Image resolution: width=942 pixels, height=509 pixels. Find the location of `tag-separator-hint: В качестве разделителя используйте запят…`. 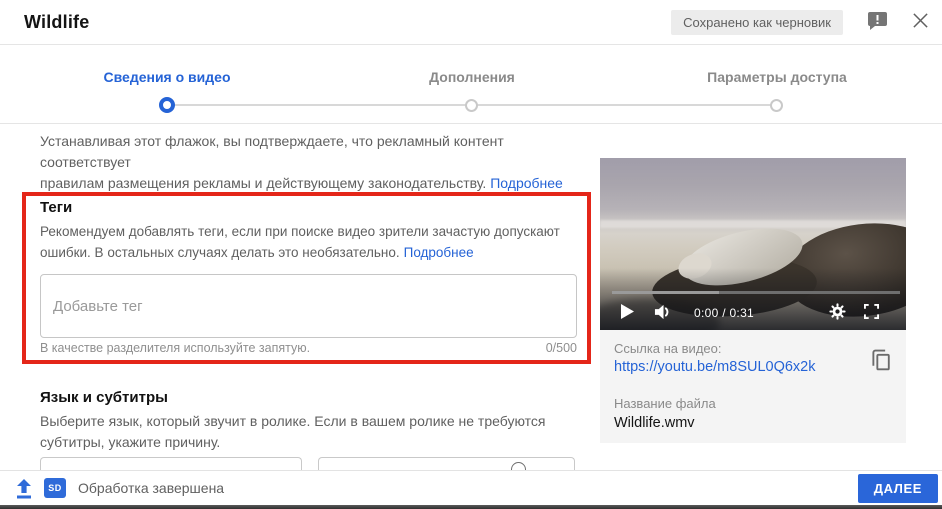

tag-separator-hint: В качестве разделителя используйте запят… is located at coordinates (175, 348).